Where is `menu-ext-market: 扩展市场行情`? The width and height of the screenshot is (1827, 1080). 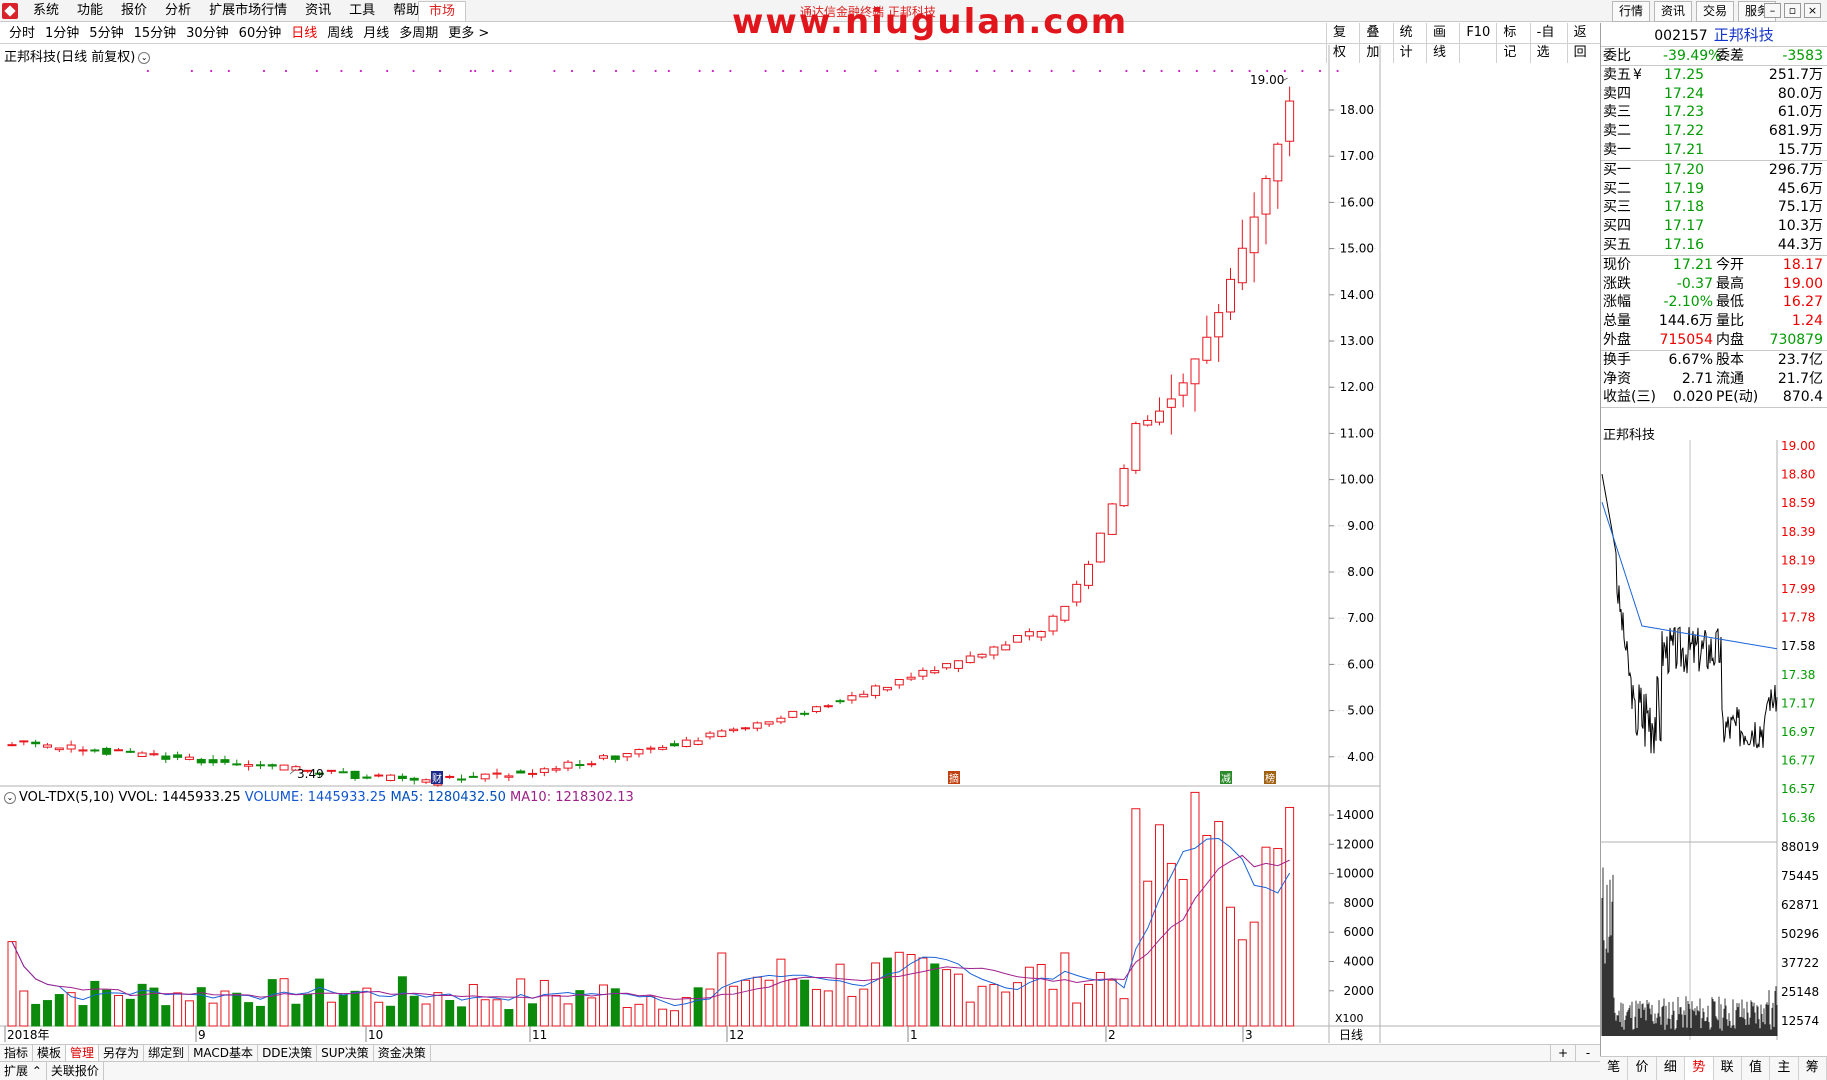
menu-ext-market: 扩展市场行情 is located at coordinates (248, 11).